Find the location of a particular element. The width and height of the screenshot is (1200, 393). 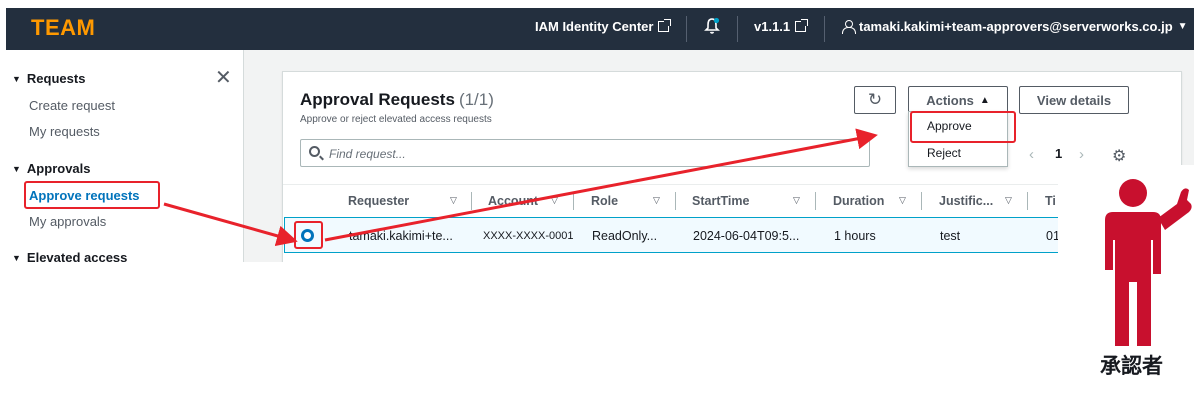

column-requester: Requester is located at coordinates (378, 201).